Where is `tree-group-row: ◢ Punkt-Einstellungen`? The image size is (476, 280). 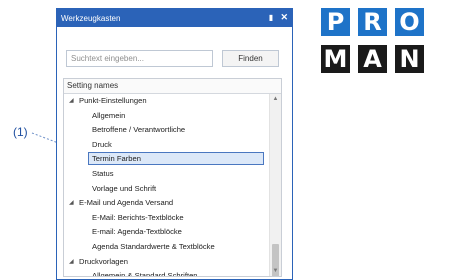
tree-group-row: ◢ Punkt-Einstellungen is located at coordinates (166, 101).